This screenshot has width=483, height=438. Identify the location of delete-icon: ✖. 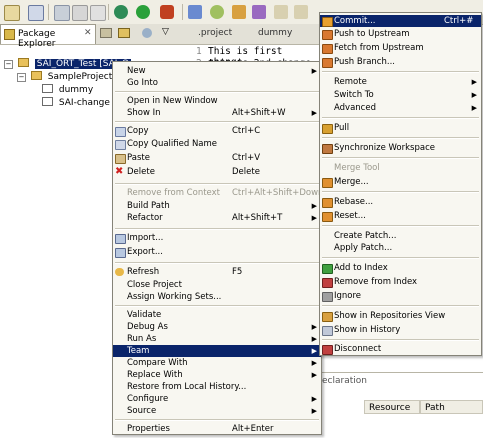
(119, 171).